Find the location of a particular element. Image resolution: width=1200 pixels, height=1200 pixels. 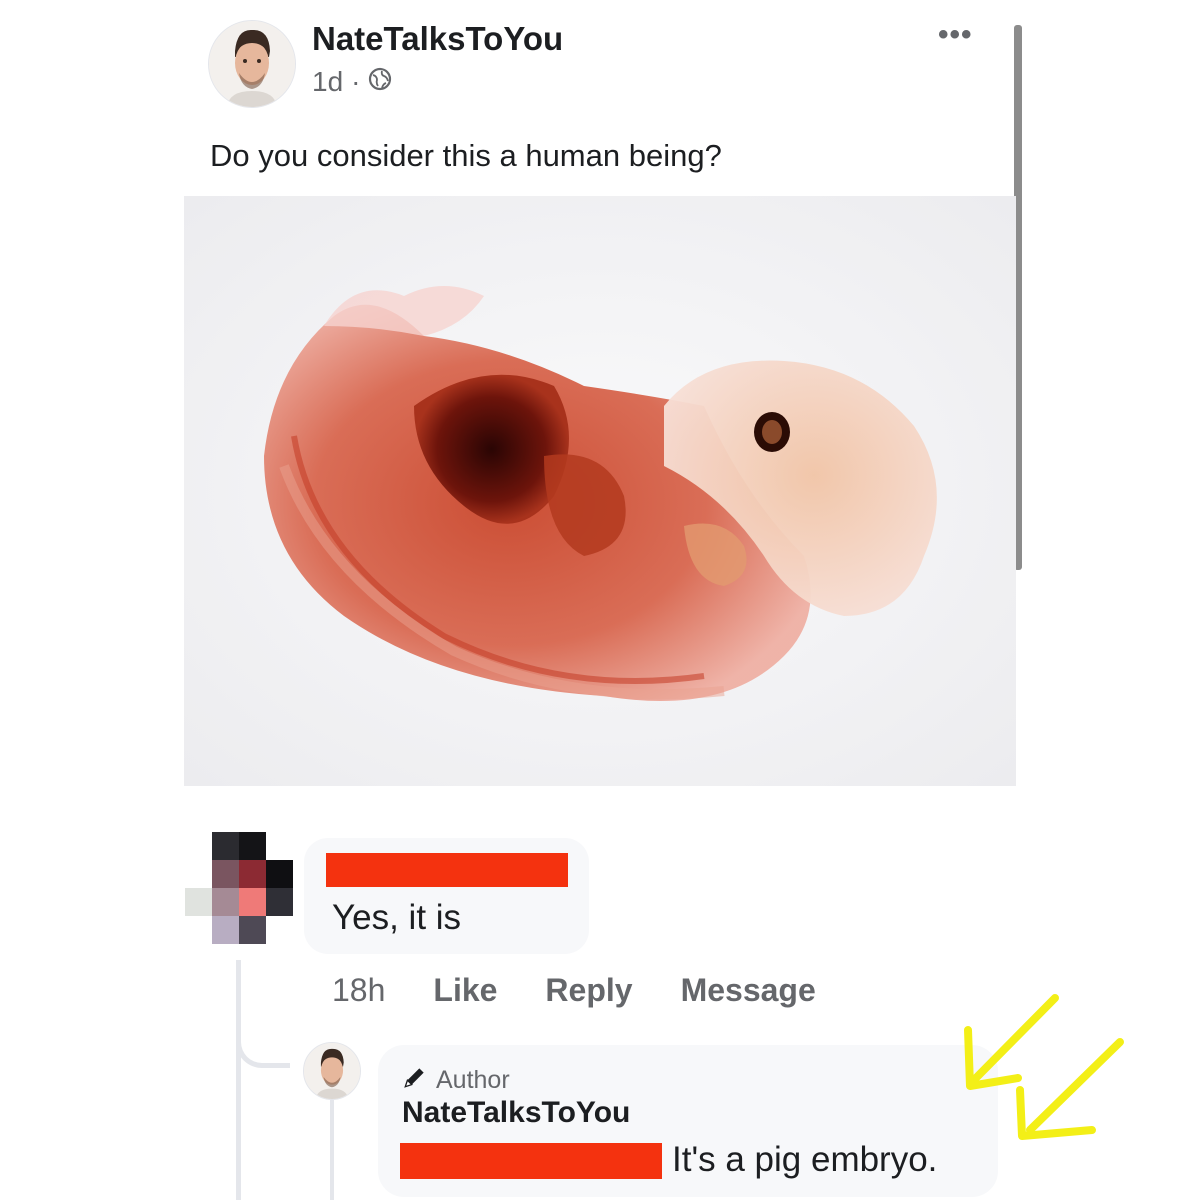

post-meta: 1d · is located at coordinates (352, 82).